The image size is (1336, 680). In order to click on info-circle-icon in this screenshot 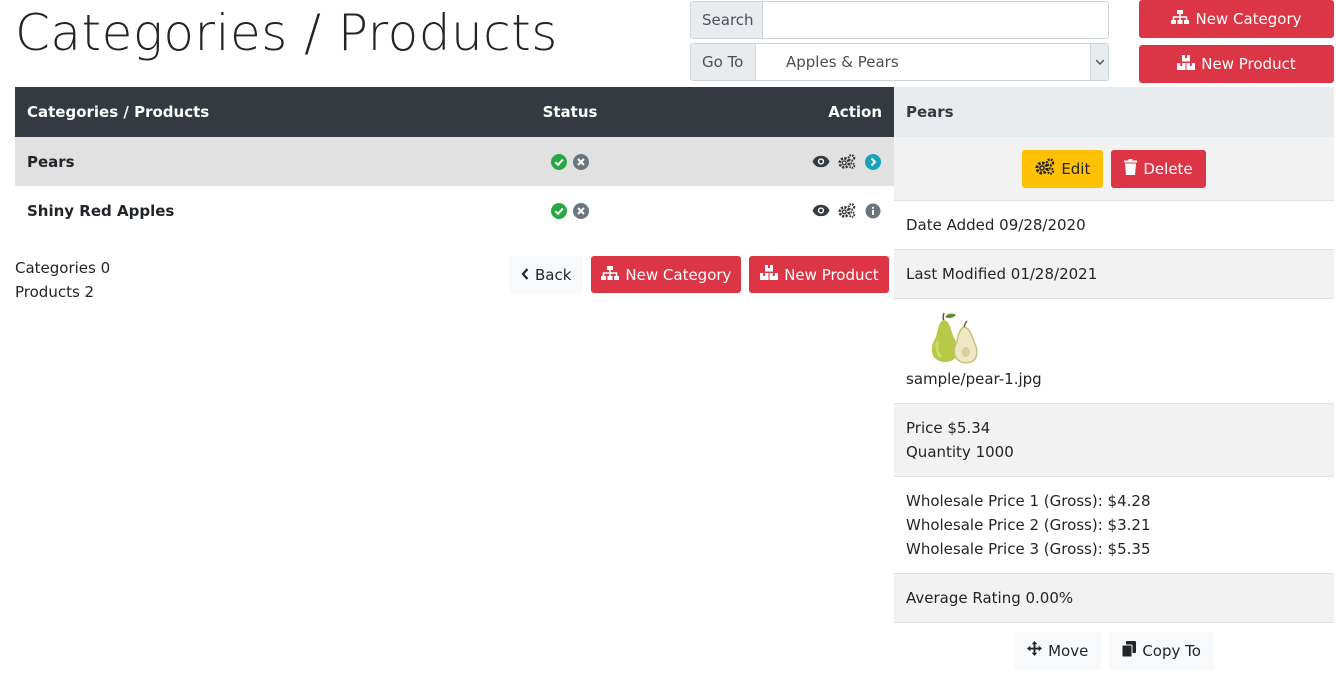, I will do `click(873, 211)`.